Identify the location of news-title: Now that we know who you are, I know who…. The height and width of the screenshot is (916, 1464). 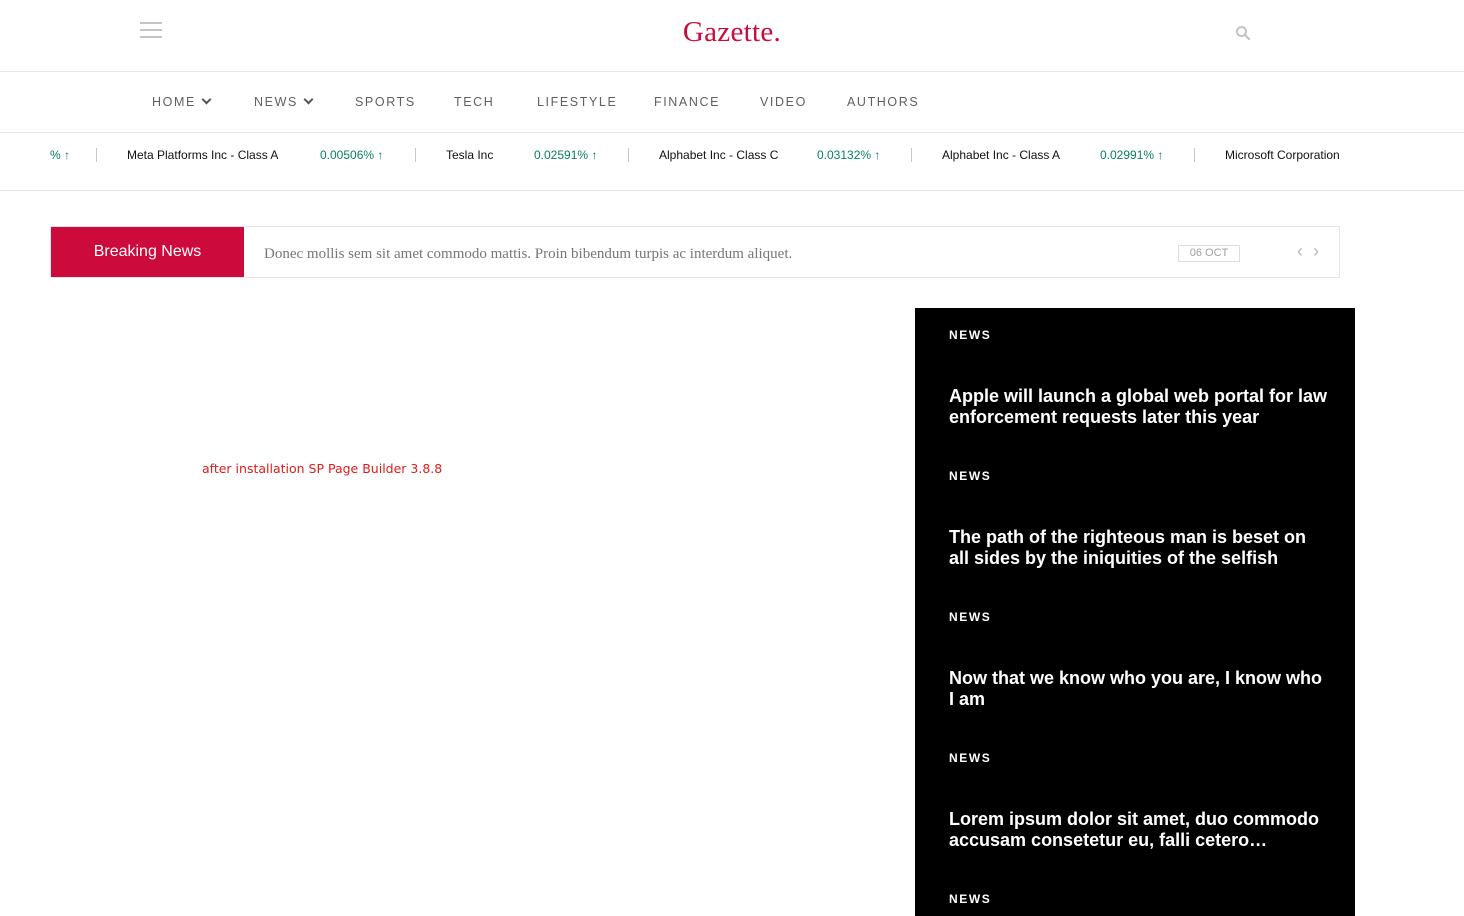
(1139, 689).